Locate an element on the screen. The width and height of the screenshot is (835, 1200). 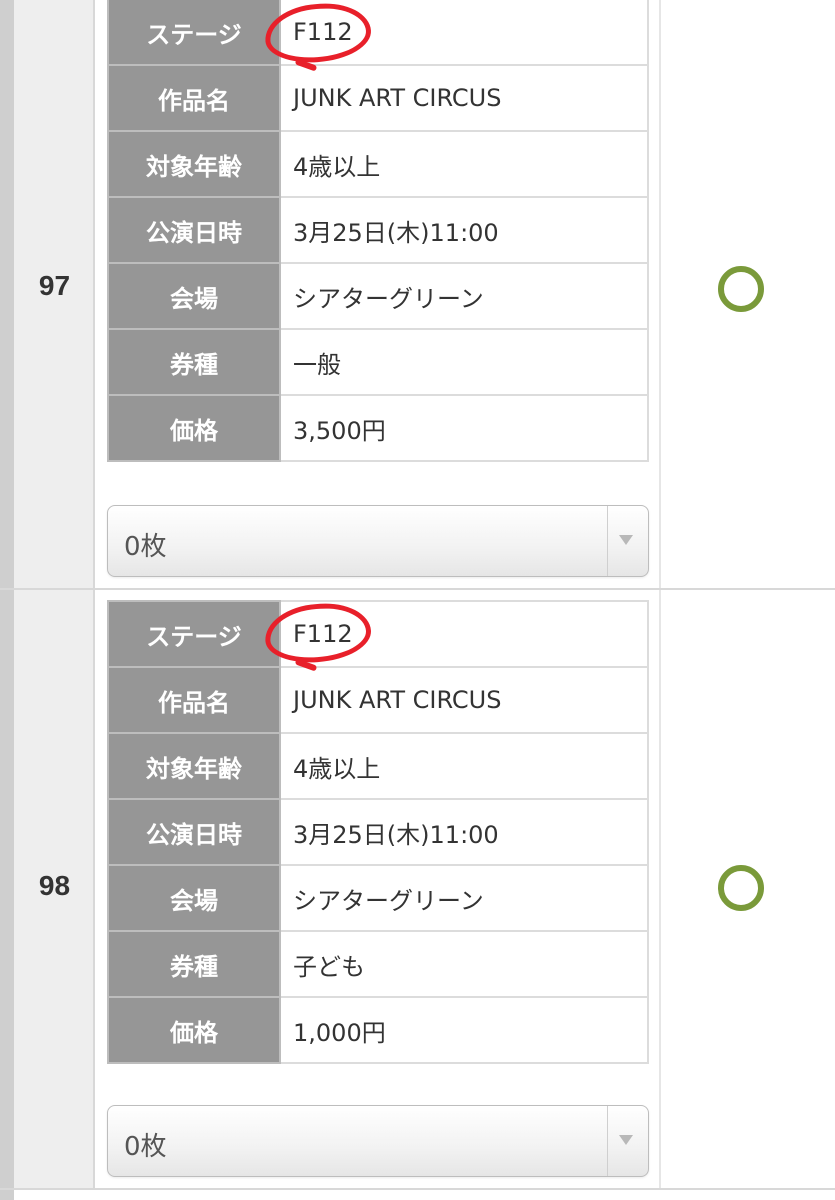
price-row: 価格 1,000円 is located at coordinates (378, 1030).